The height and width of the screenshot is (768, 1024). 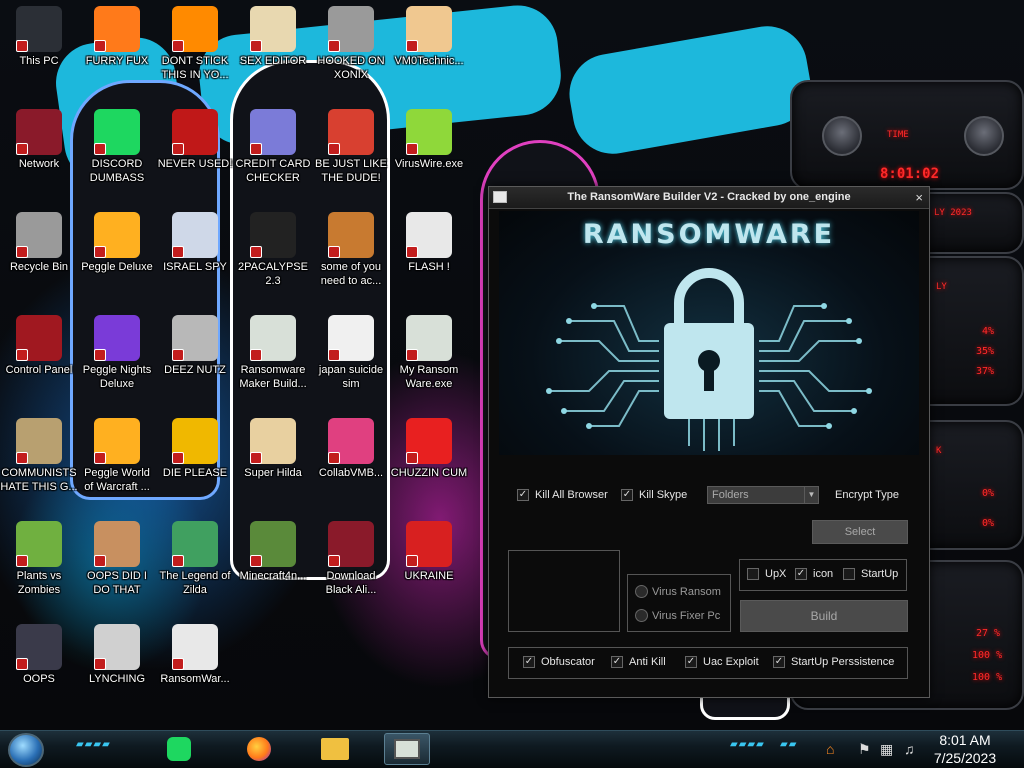 What do you see at coordinates (273, 235) in the screenshot?
I see `terminal-icon` at bounding box center [273, 235].